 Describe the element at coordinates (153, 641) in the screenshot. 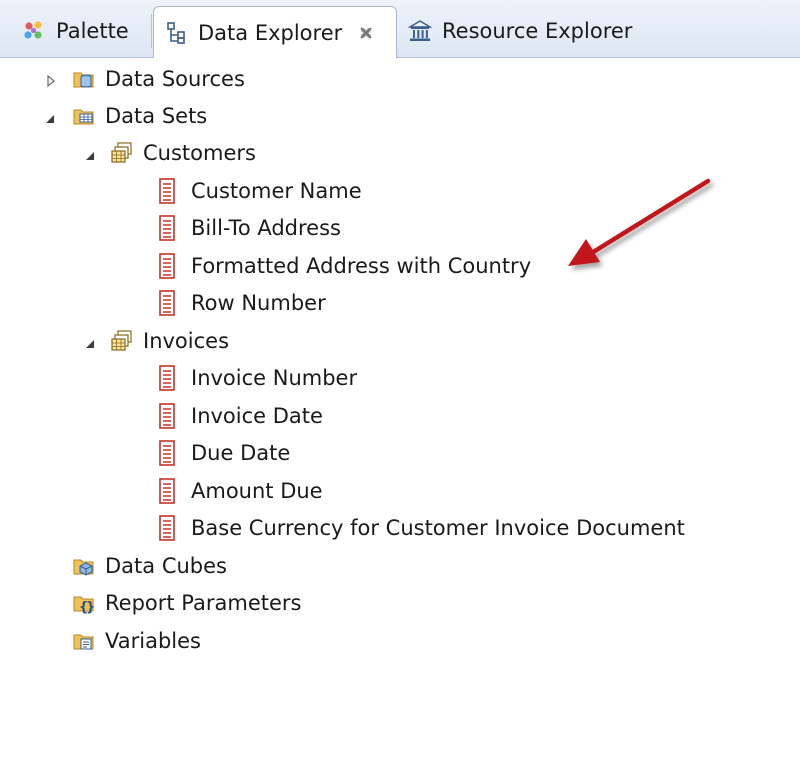

I see `tree-item-label: Variables` at that location.